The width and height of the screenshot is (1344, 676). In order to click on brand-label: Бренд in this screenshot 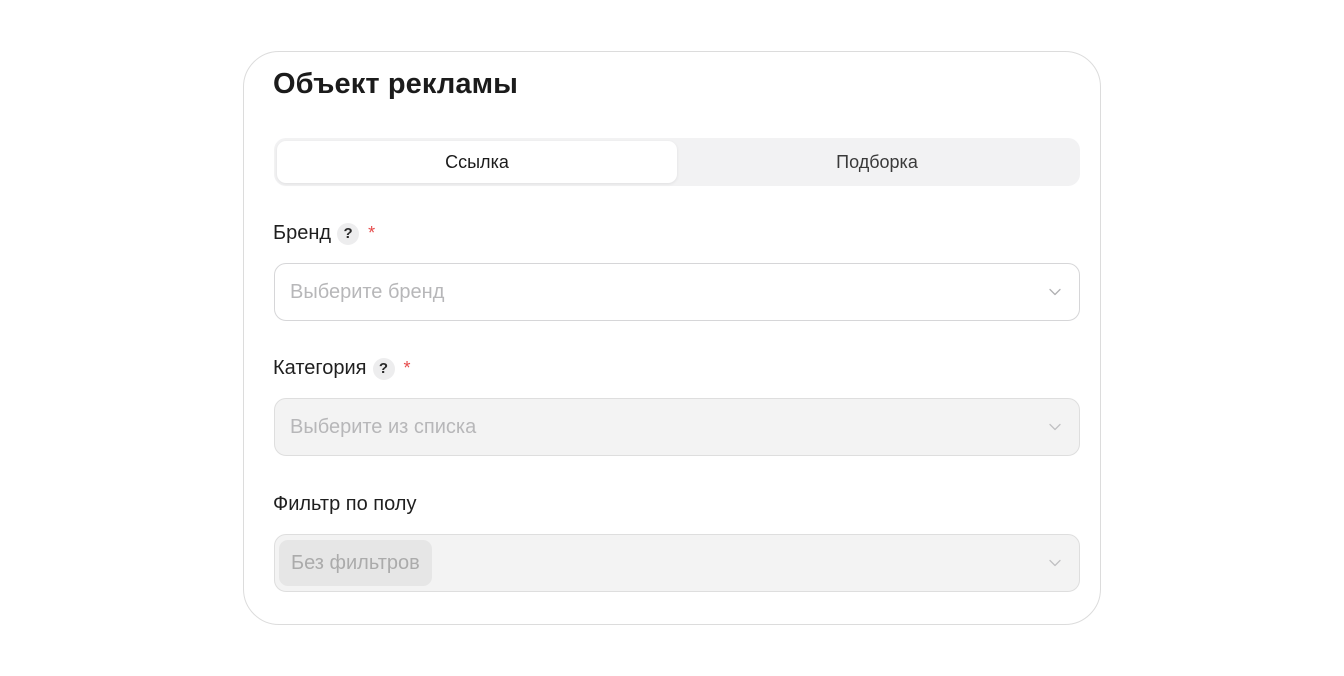, I will do `click(302, 233)`.